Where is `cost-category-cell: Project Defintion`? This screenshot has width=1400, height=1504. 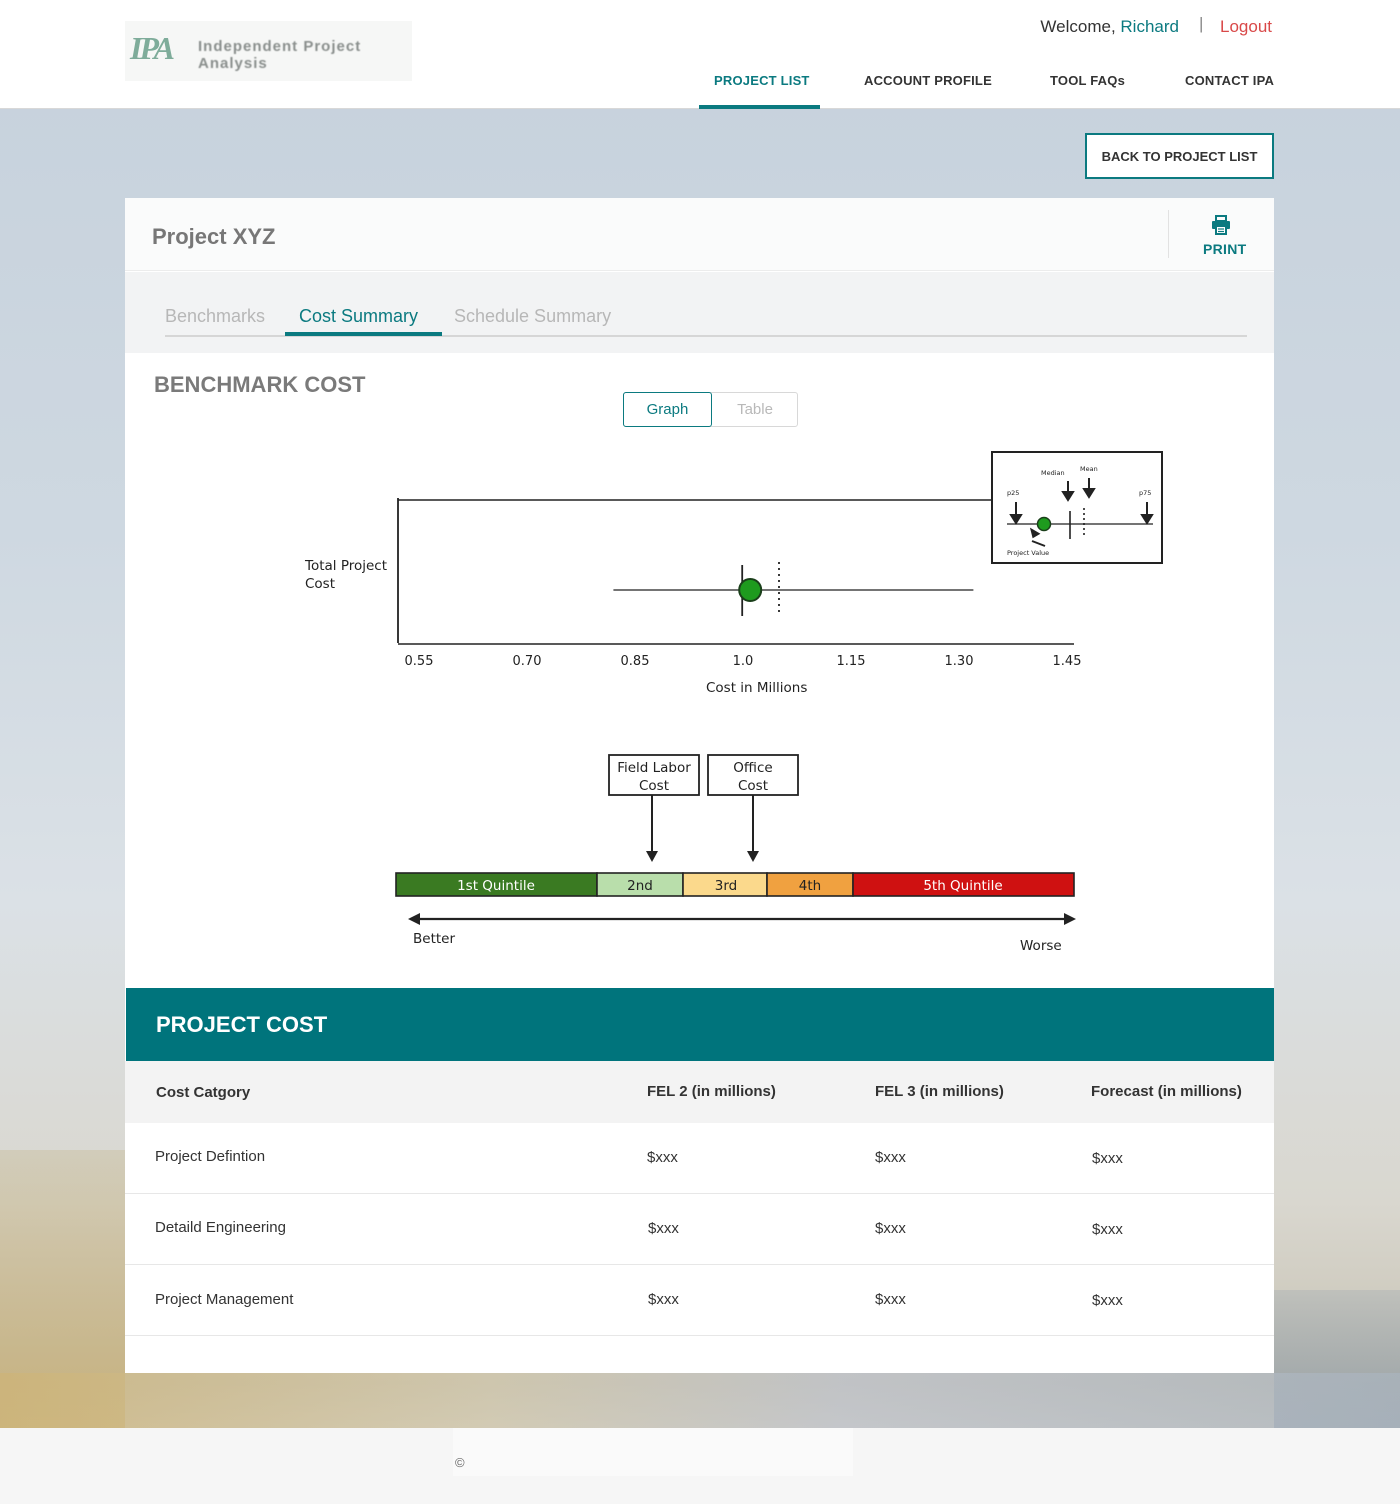
cost-category-cell: Project Defintion is located at coordinates (210, 1156).